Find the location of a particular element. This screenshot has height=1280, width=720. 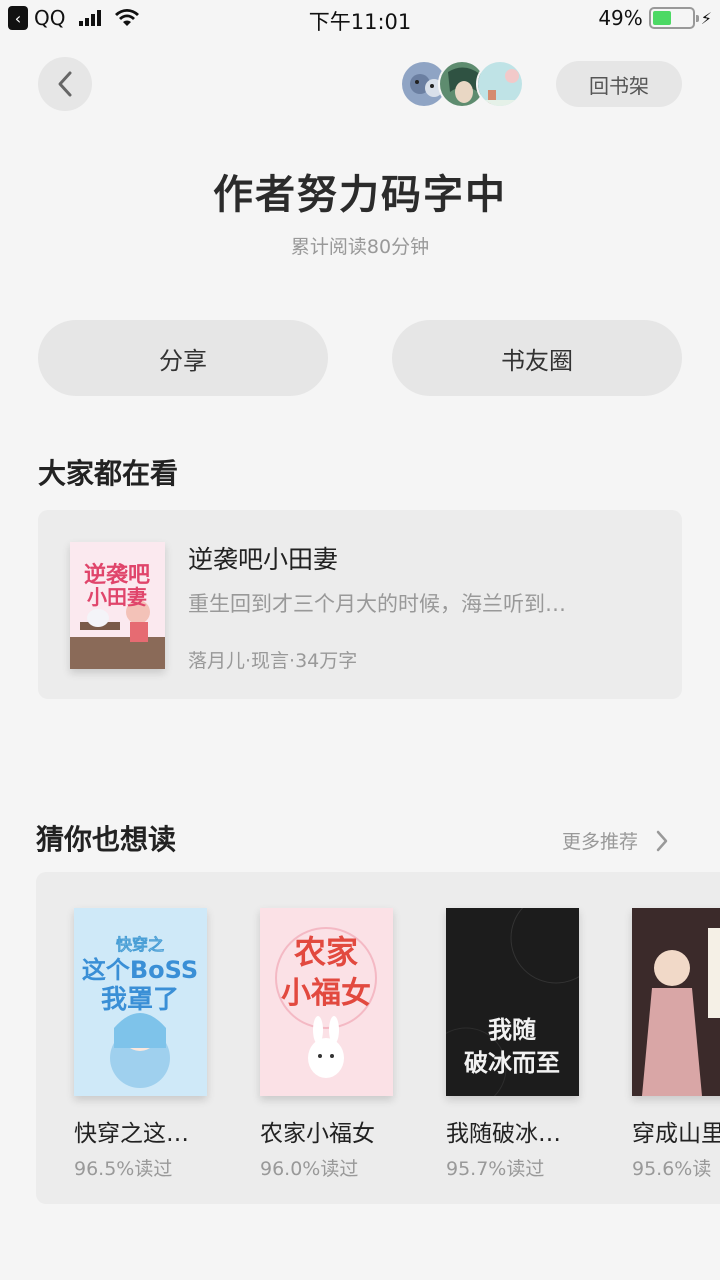

recommend-book-read-rate: 96.5%读过 is located at coordinates (123, 1169).